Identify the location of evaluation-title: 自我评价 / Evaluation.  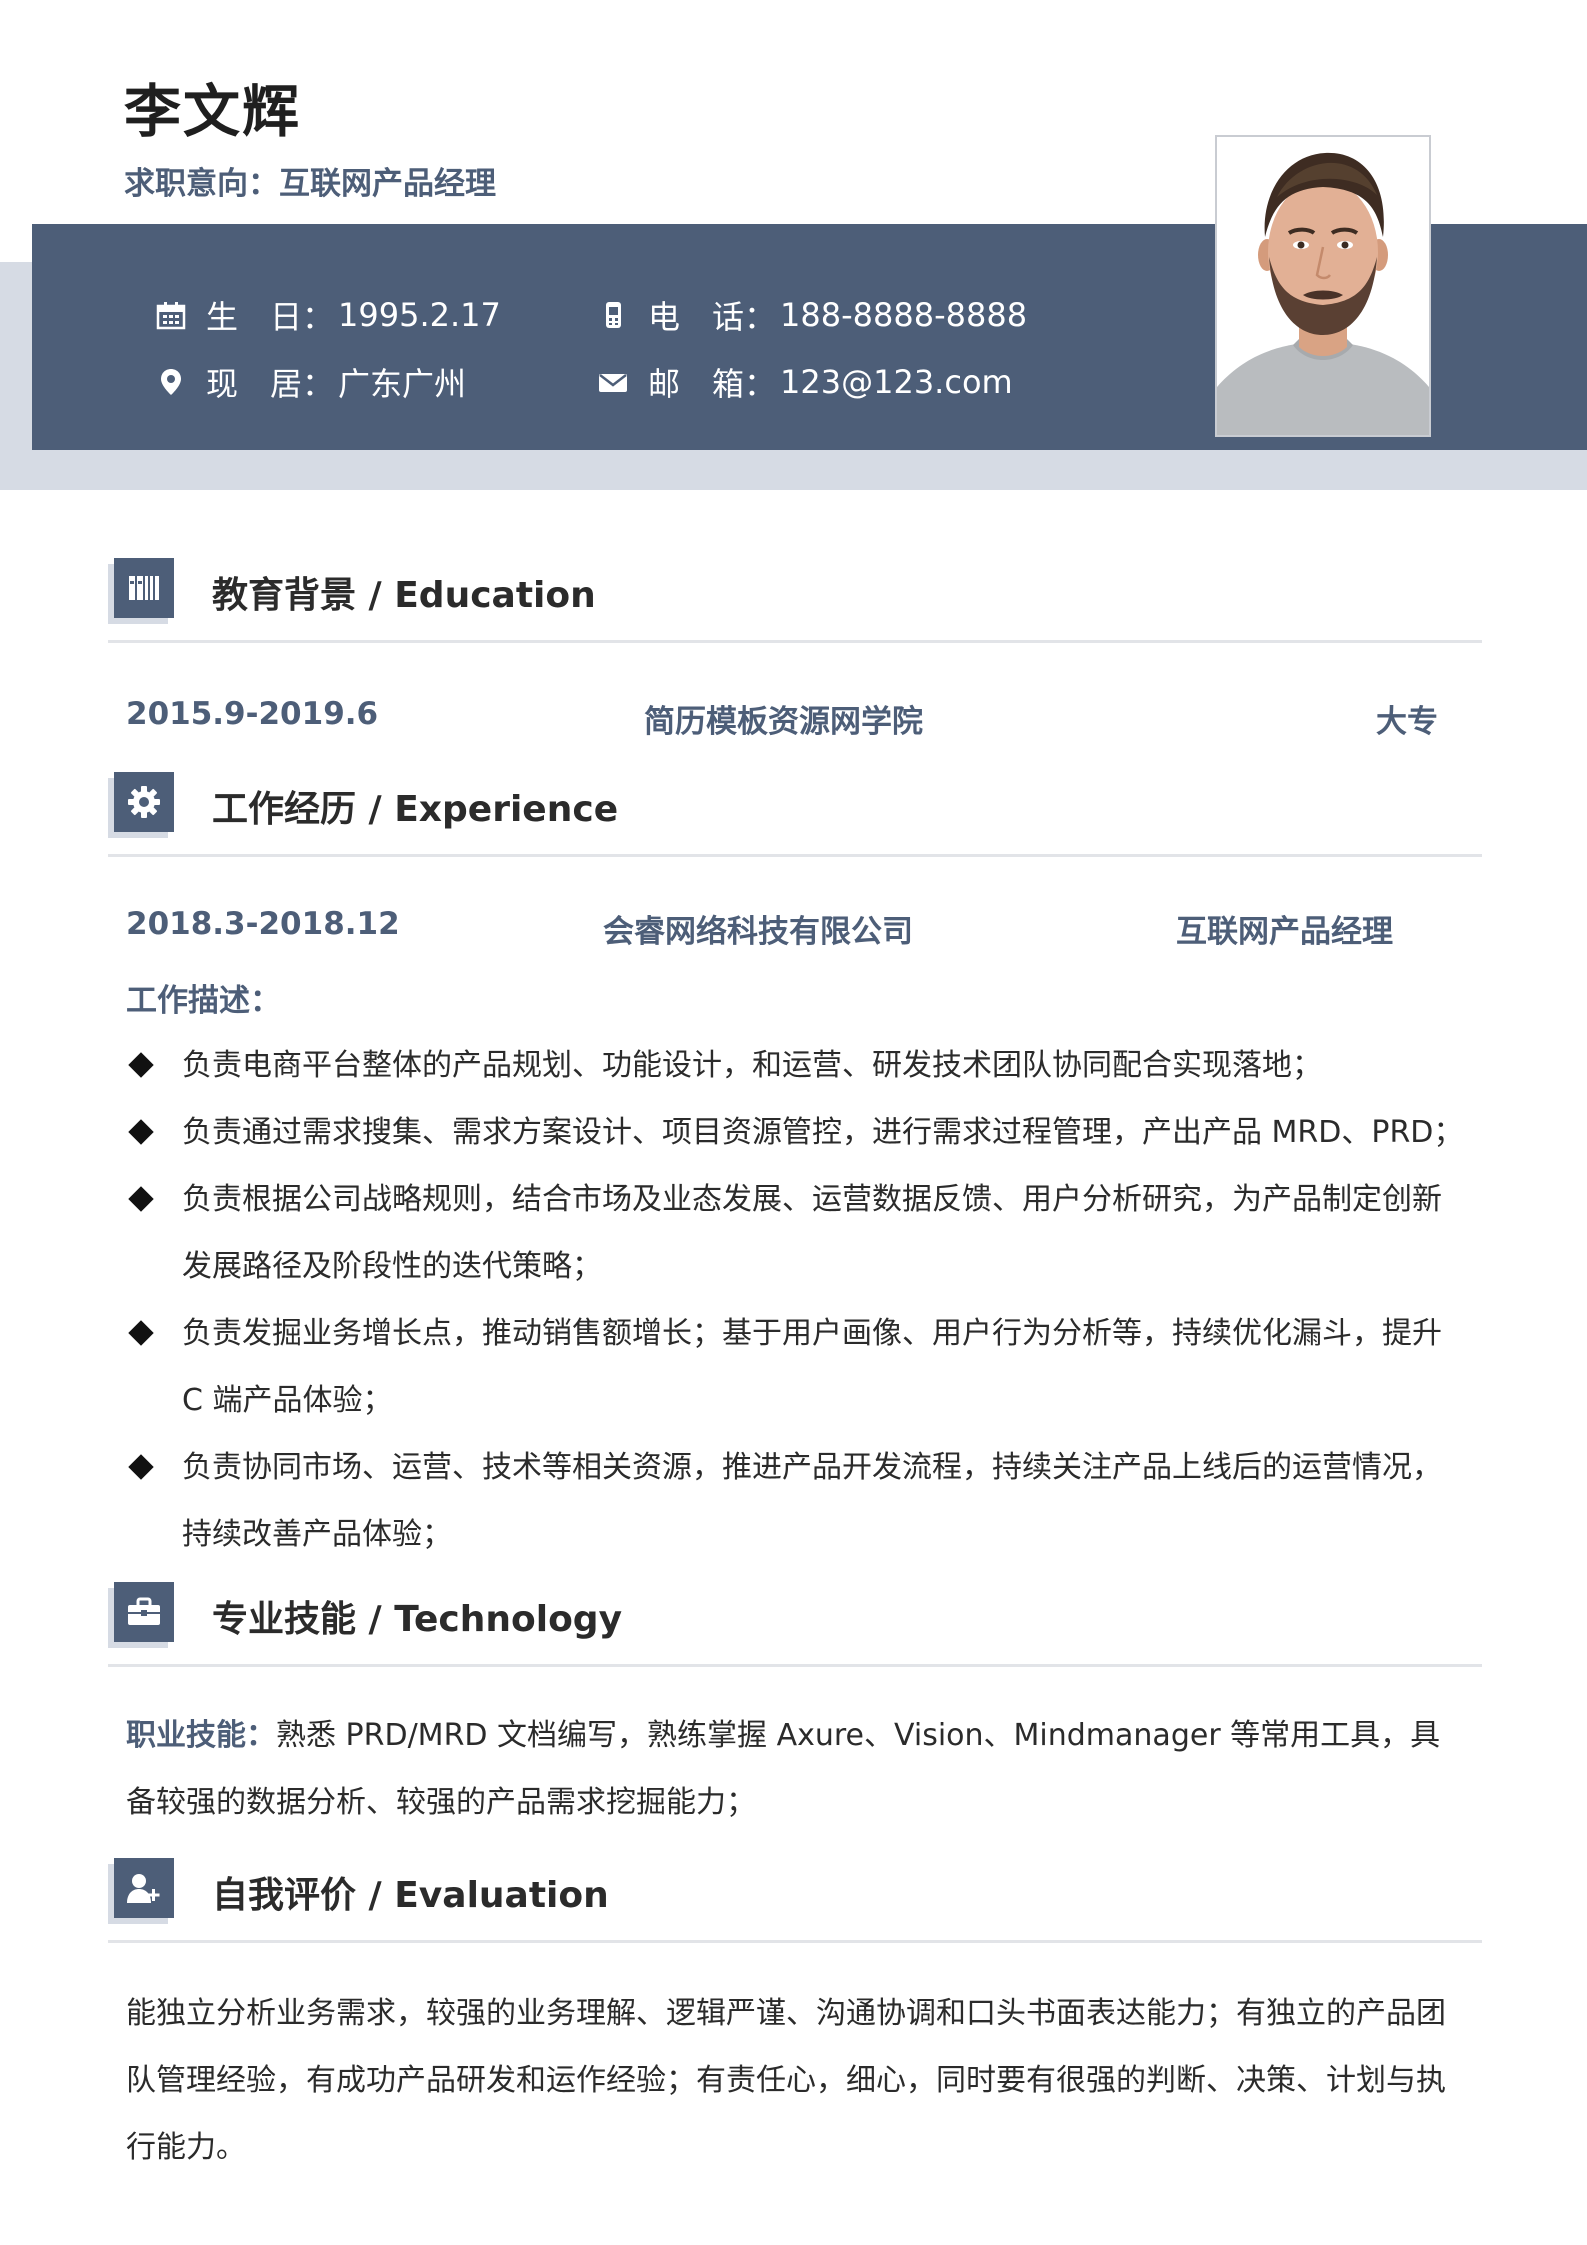
(410, 1895).